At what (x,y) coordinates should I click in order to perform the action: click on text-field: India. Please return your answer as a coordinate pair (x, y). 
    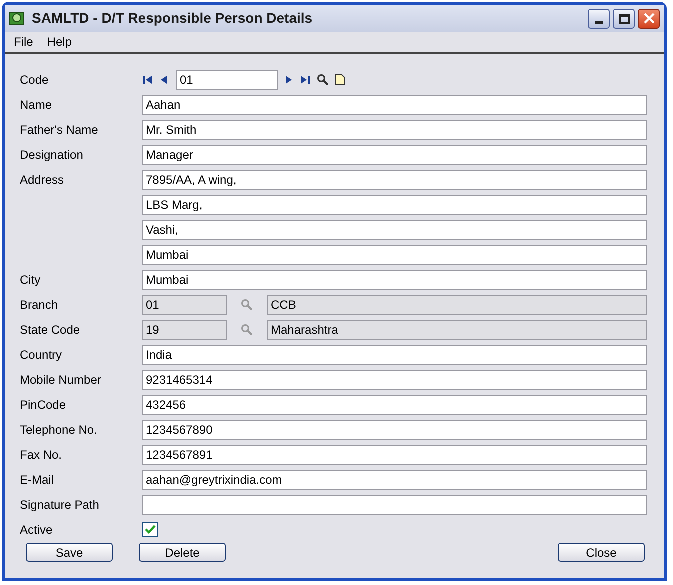
    Looking at the image, I should click on (394, 354).